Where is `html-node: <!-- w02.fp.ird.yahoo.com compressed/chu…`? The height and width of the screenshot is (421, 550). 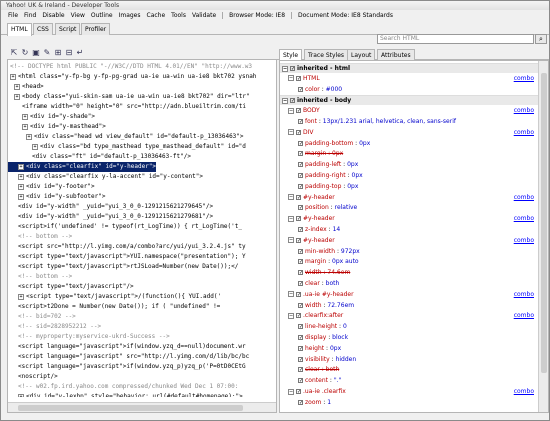 html-node: <!-- w02.fp.ird.yahoo.com compressed/chu… is located at coordinates (123, 387).